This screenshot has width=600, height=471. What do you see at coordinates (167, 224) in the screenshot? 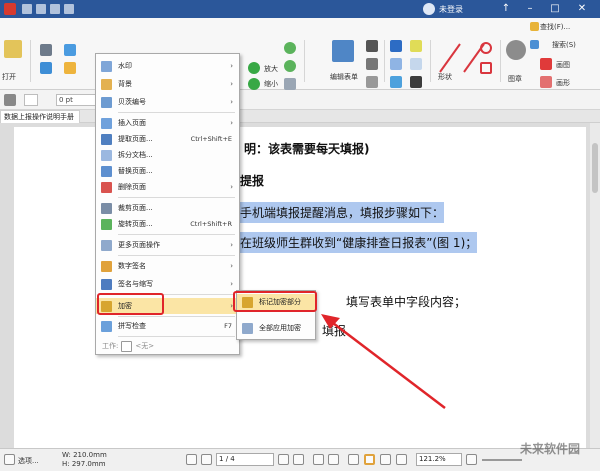
I see `menu-item-rotate-page: 旋转页面... Ctrl+Shift+R` at bounding box center [167, 224].